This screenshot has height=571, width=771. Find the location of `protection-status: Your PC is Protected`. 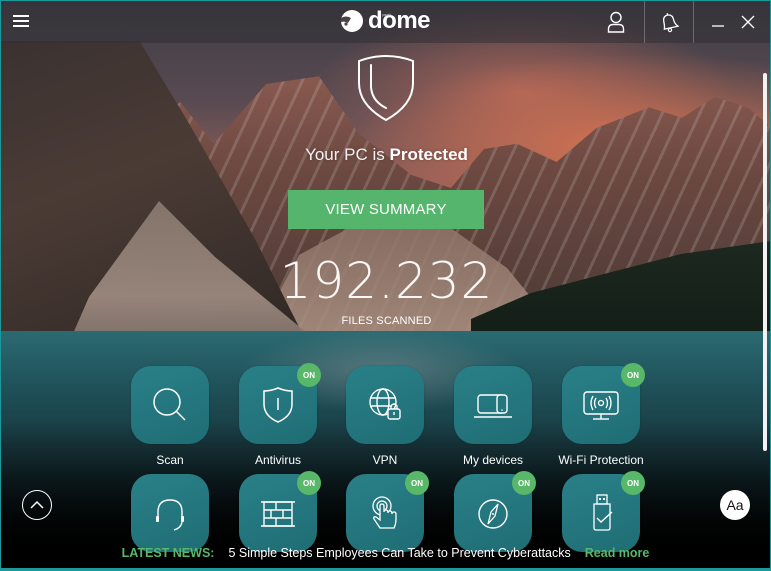

protection-status: Your PC is Protected is located at coordinates (385, 155).